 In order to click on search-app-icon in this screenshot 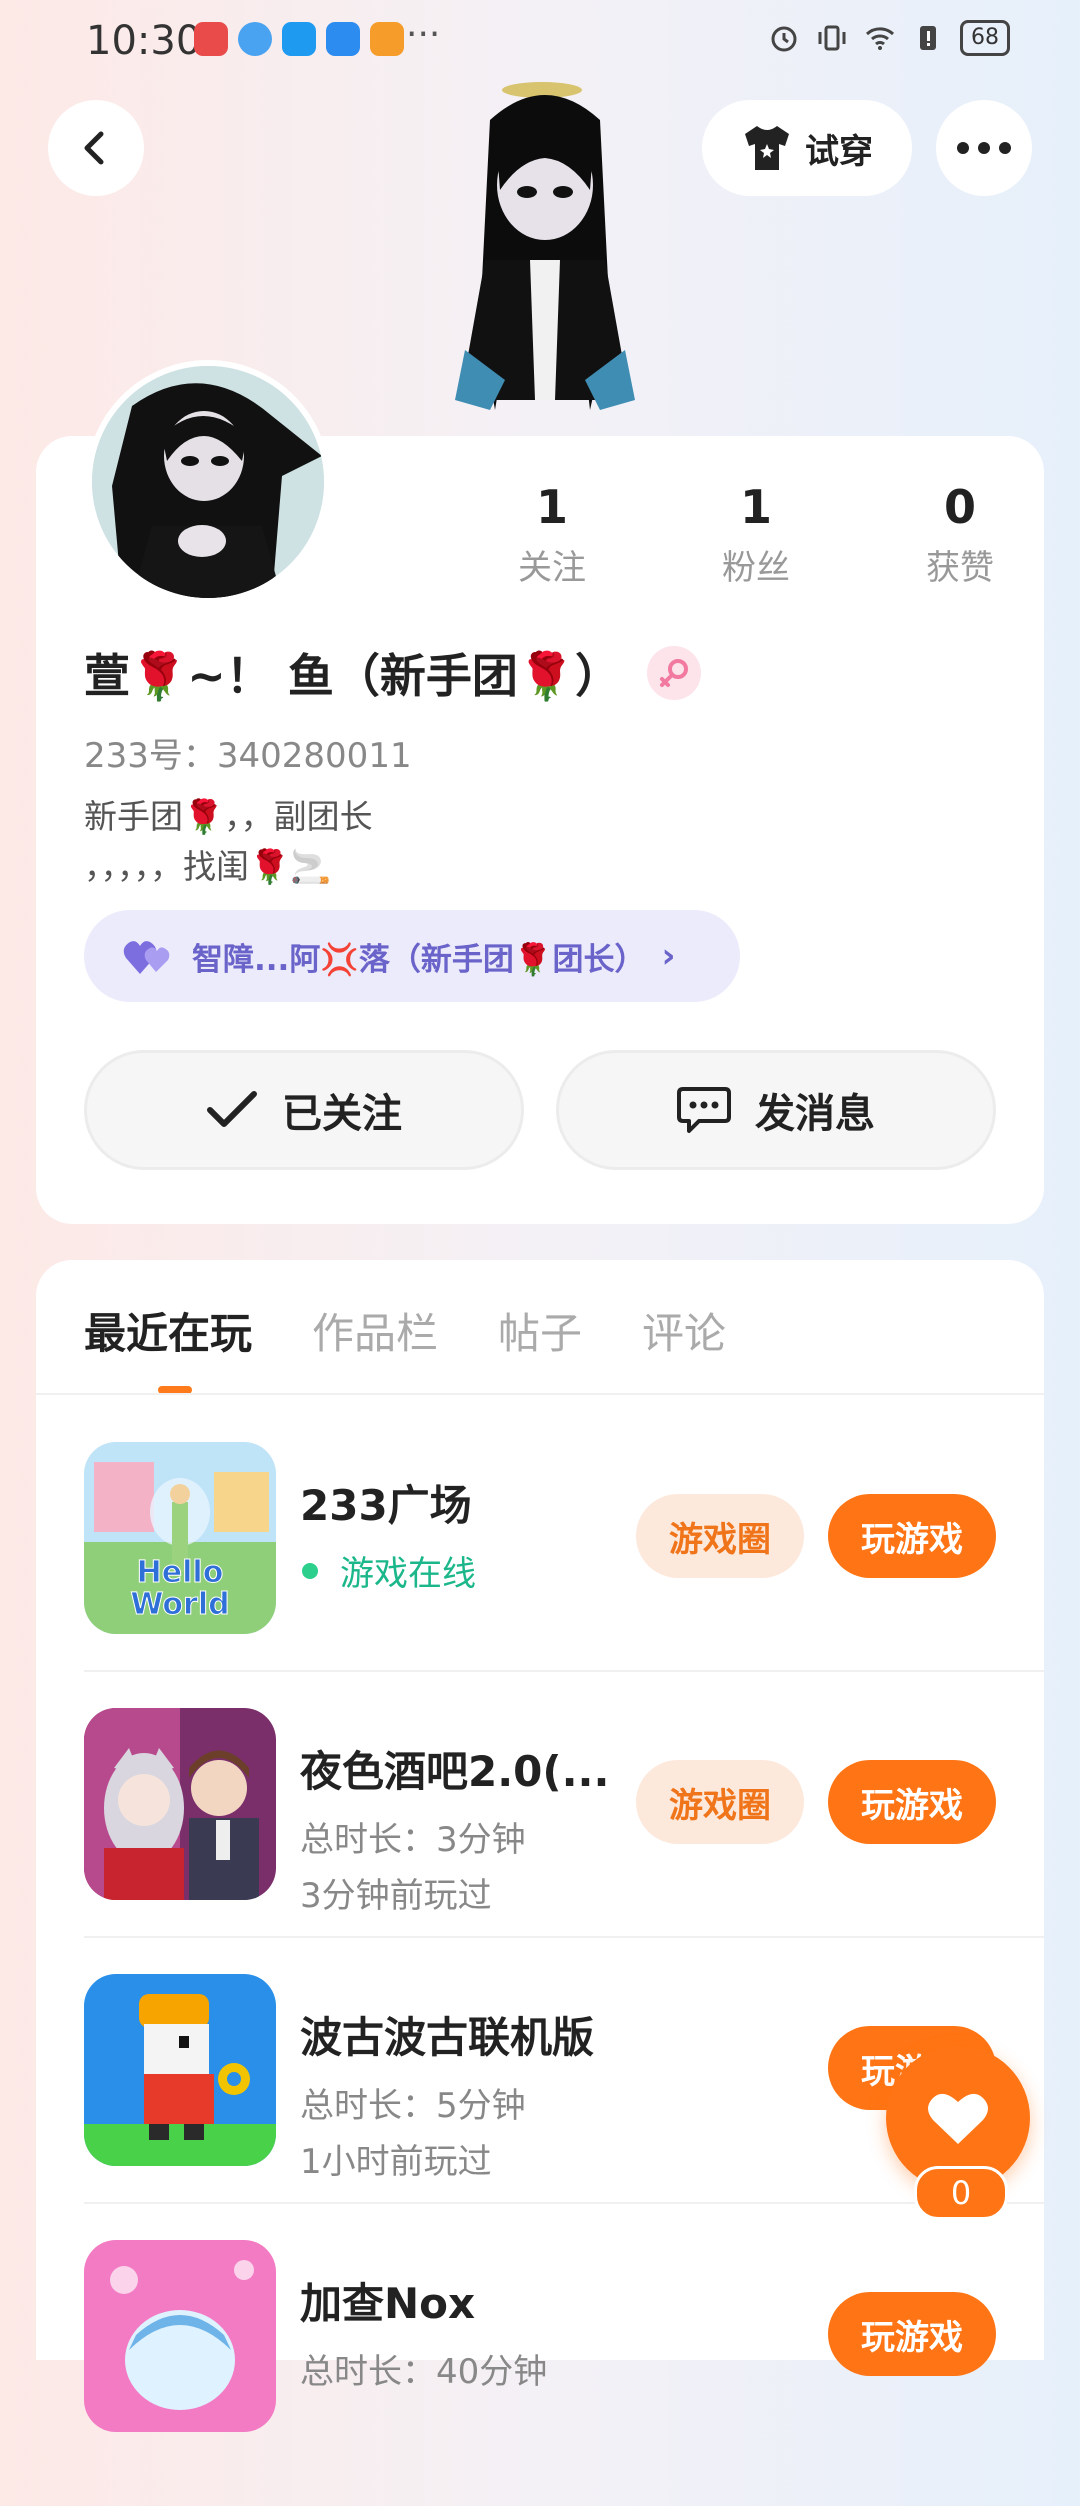, I will do `click(299, 39)`.